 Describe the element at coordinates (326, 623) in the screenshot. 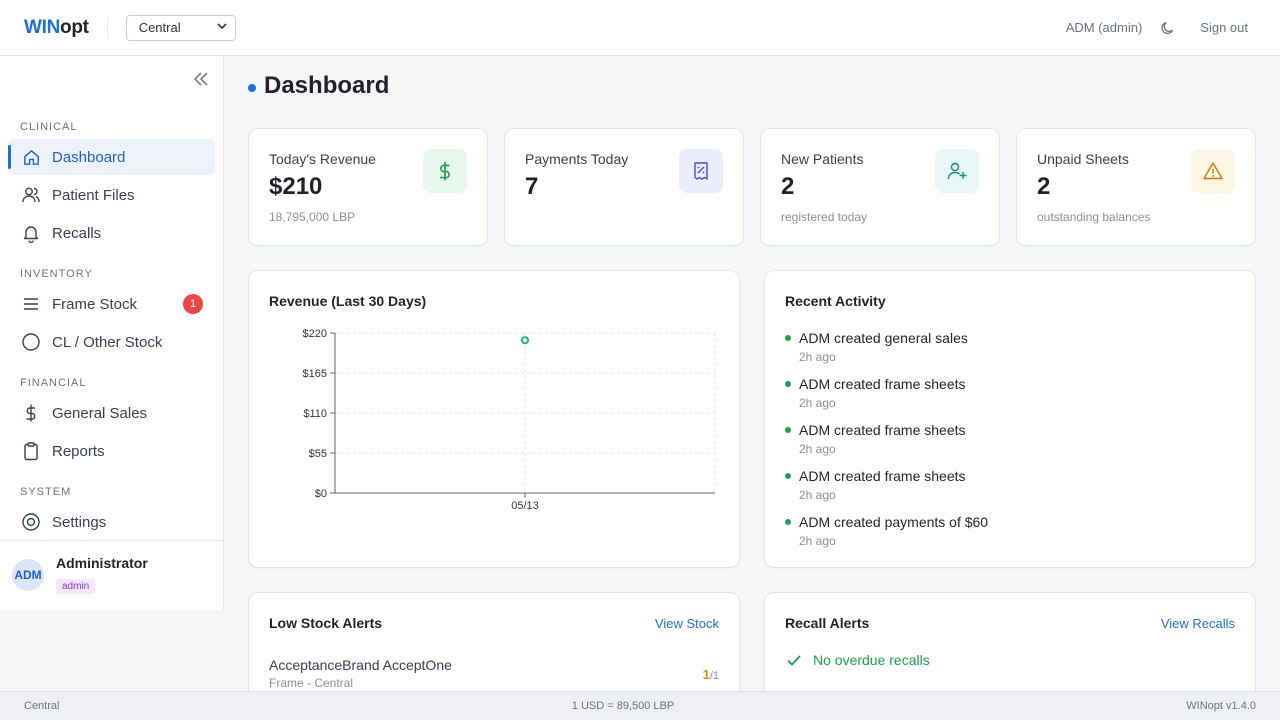

I see `low-stock-title: Low Stock Alerts` at that location.